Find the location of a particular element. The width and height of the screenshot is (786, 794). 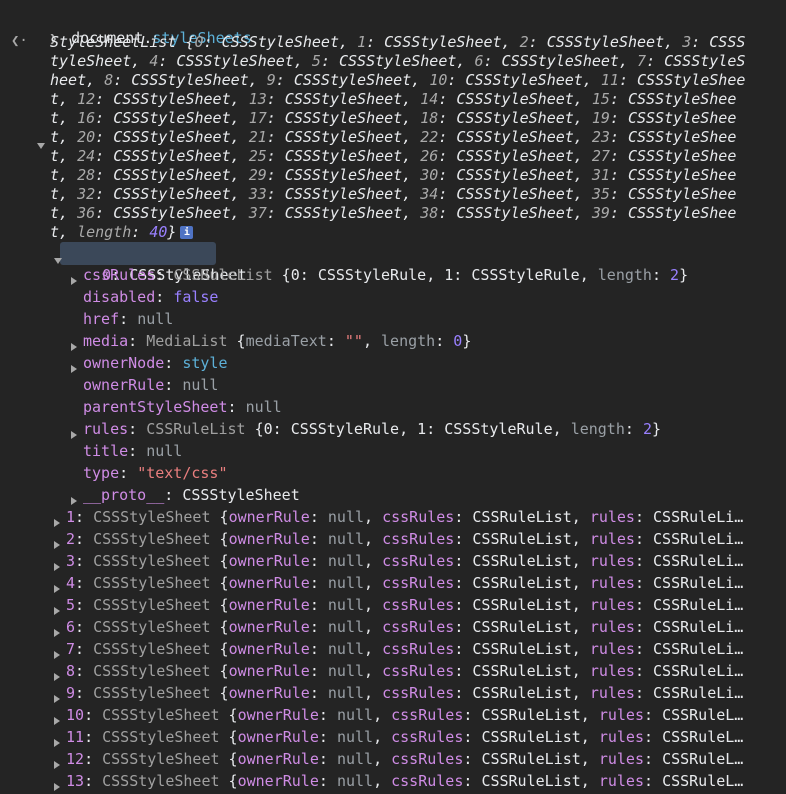

property-row: type: "text/css" is located at coordinates (155, 473).